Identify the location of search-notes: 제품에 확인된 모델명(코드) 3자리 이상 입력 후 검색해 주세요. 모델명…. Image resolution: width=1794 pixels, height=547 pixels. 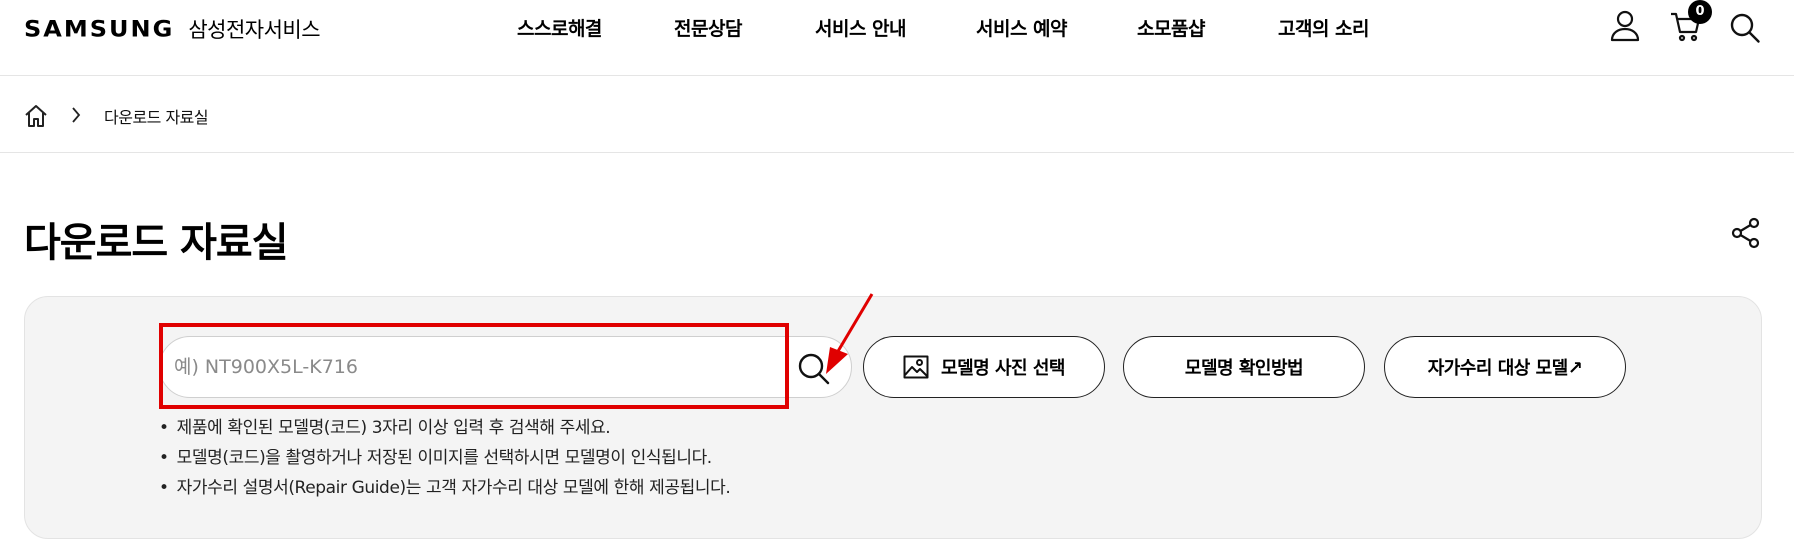
(445, 458).